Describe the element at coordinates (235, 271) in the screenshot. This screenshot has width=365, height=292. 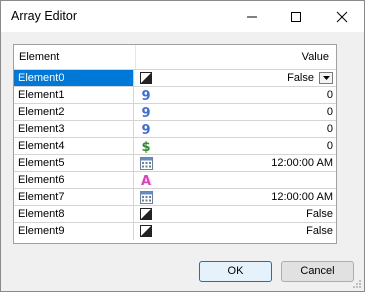
I see `ok-button: OK` at that location.